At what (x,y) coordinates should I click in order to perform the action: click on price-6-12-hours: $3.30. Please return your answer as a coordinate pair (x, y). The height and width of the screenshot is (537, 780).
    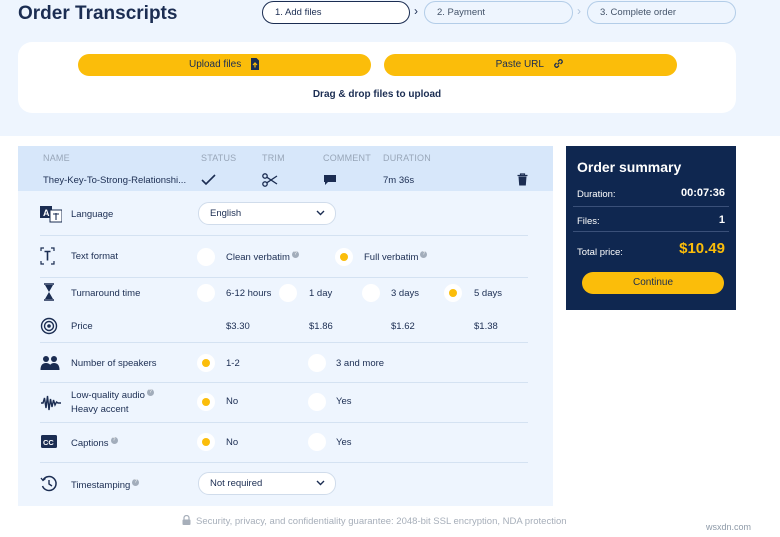
    Looking at the image, I should click on (238, 326).